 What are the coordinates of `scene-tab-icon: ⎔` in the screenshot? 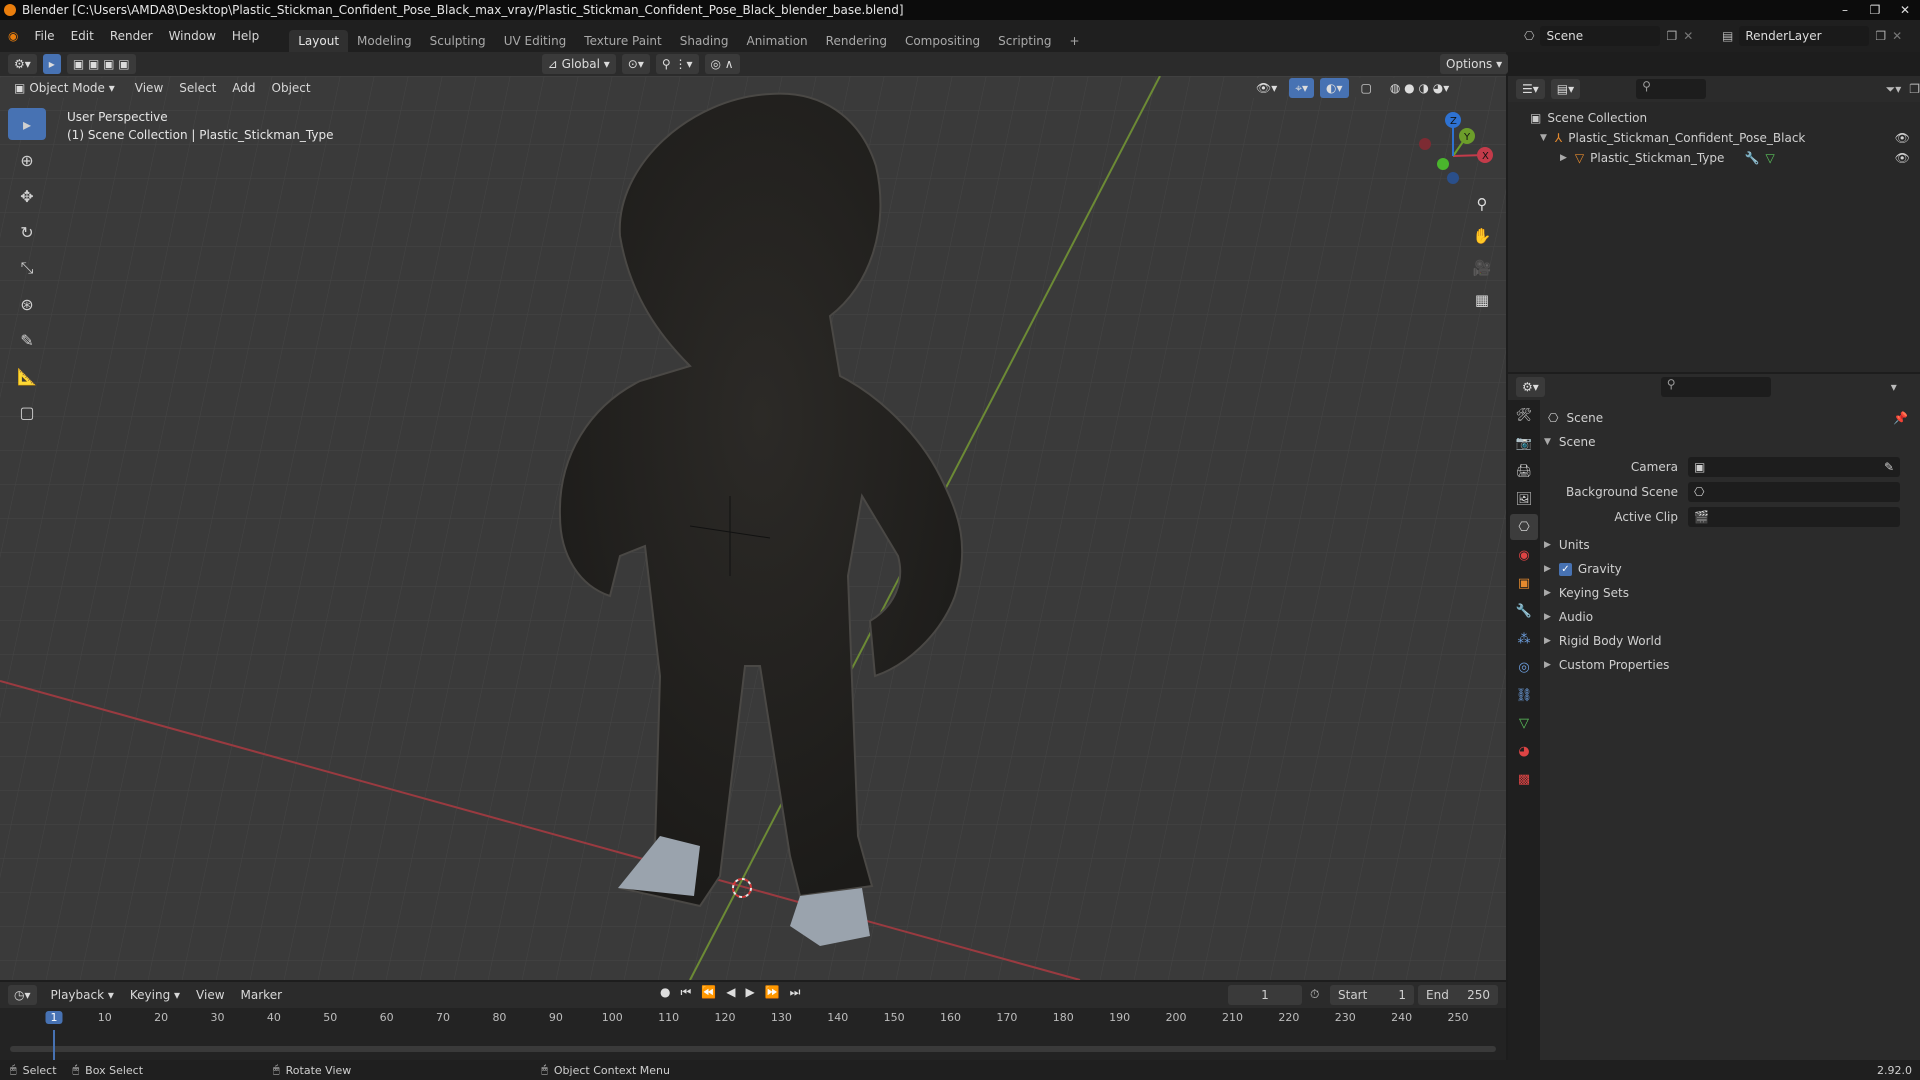 It's located at (1524, 527).